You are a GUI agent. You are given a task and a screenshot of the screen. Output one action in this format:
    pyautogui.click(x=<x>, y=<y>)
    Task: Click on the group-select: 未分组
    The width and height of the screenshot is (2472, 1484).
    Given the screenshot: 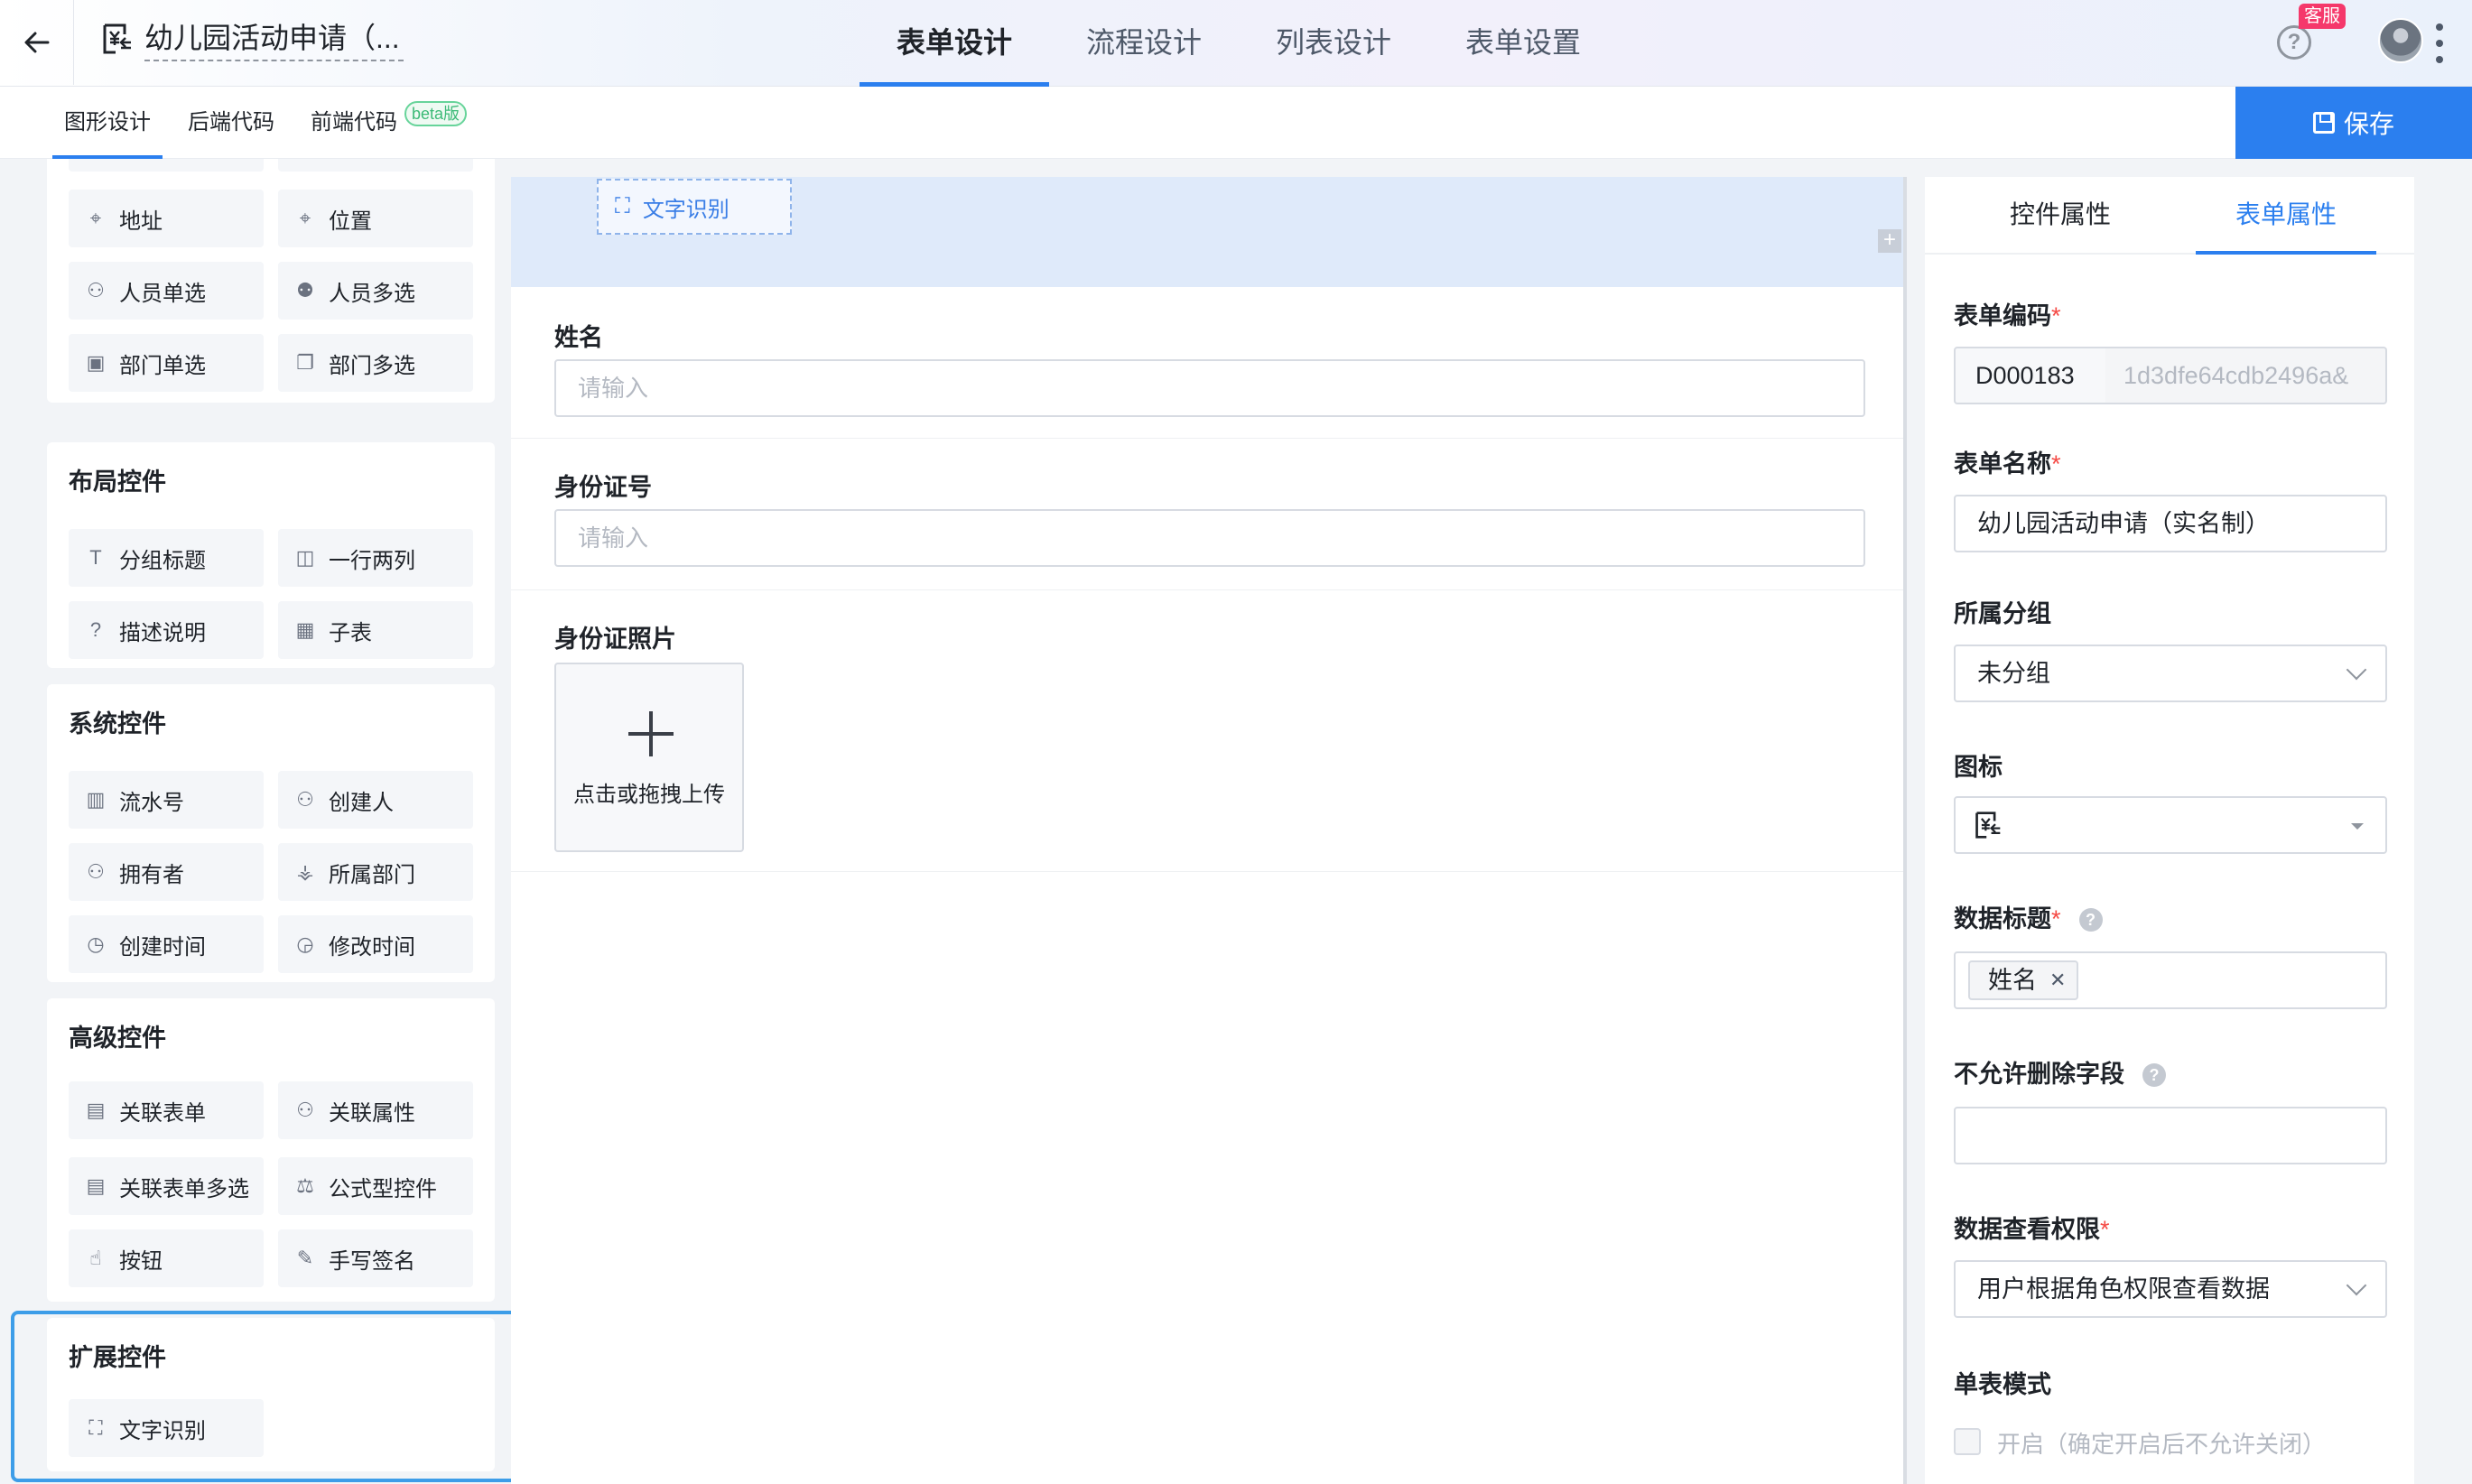 What is the action you would take?
    pyautogui.click(x=2170, y=673)
    